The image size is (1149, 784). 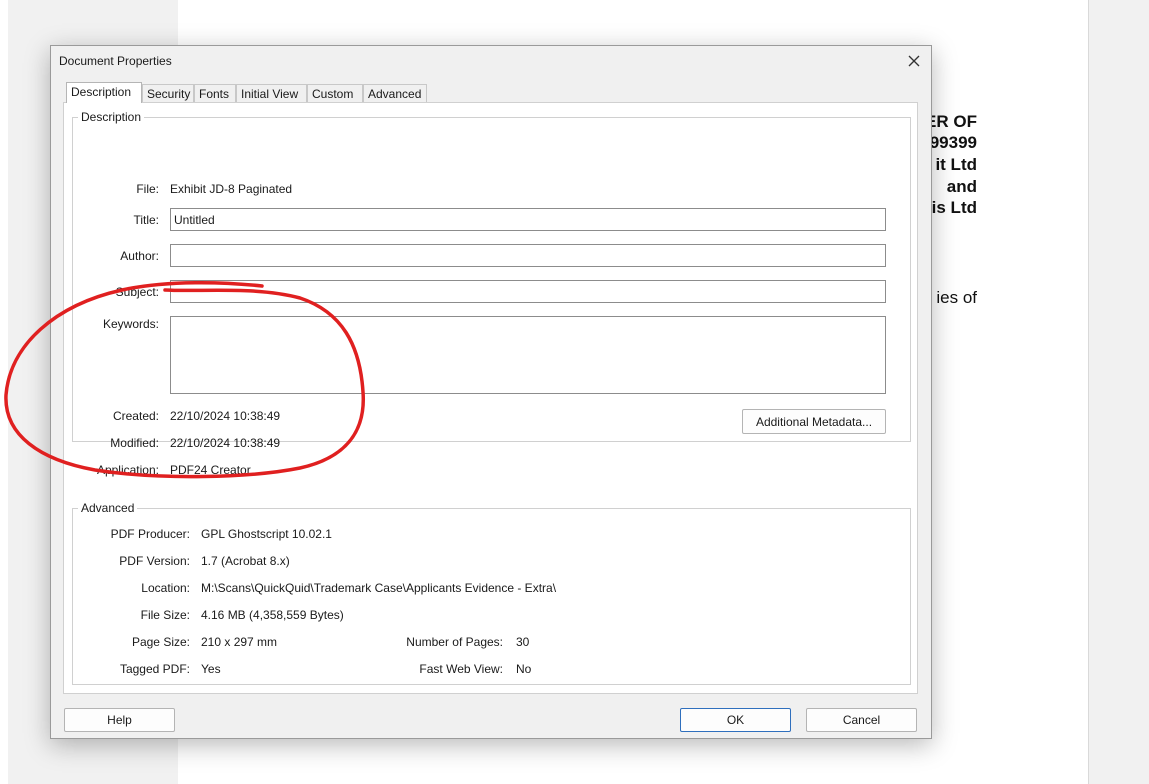 I want to click on pdf-producer-label: PDF Producer:, so click(x=150, y=534).